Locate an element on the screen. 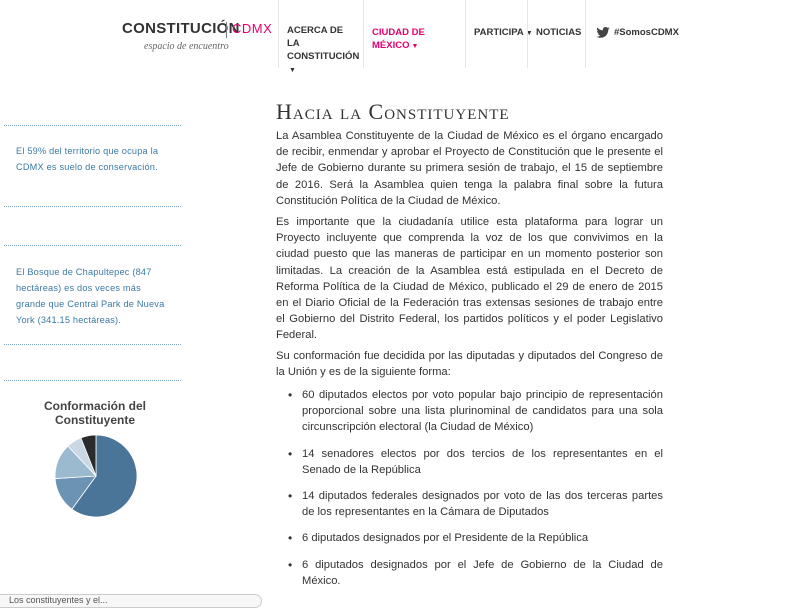  constituyente-pie-chart is located at coordinates (96, 476).